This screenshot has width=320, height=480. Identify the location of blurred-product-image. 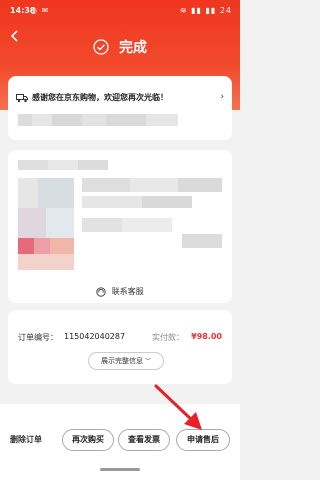
(46, 224).